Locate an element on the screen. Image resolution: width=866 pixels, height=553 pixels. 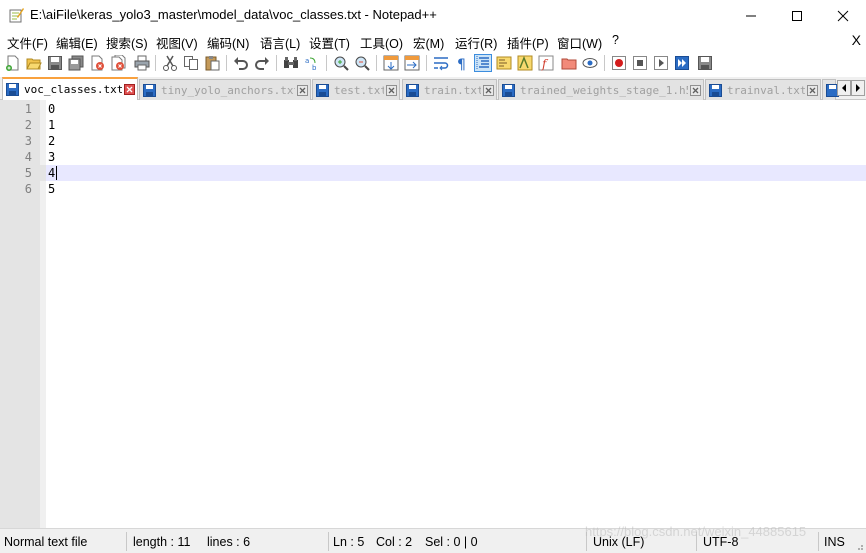
new-file-button is located at coordinates (13, 63).